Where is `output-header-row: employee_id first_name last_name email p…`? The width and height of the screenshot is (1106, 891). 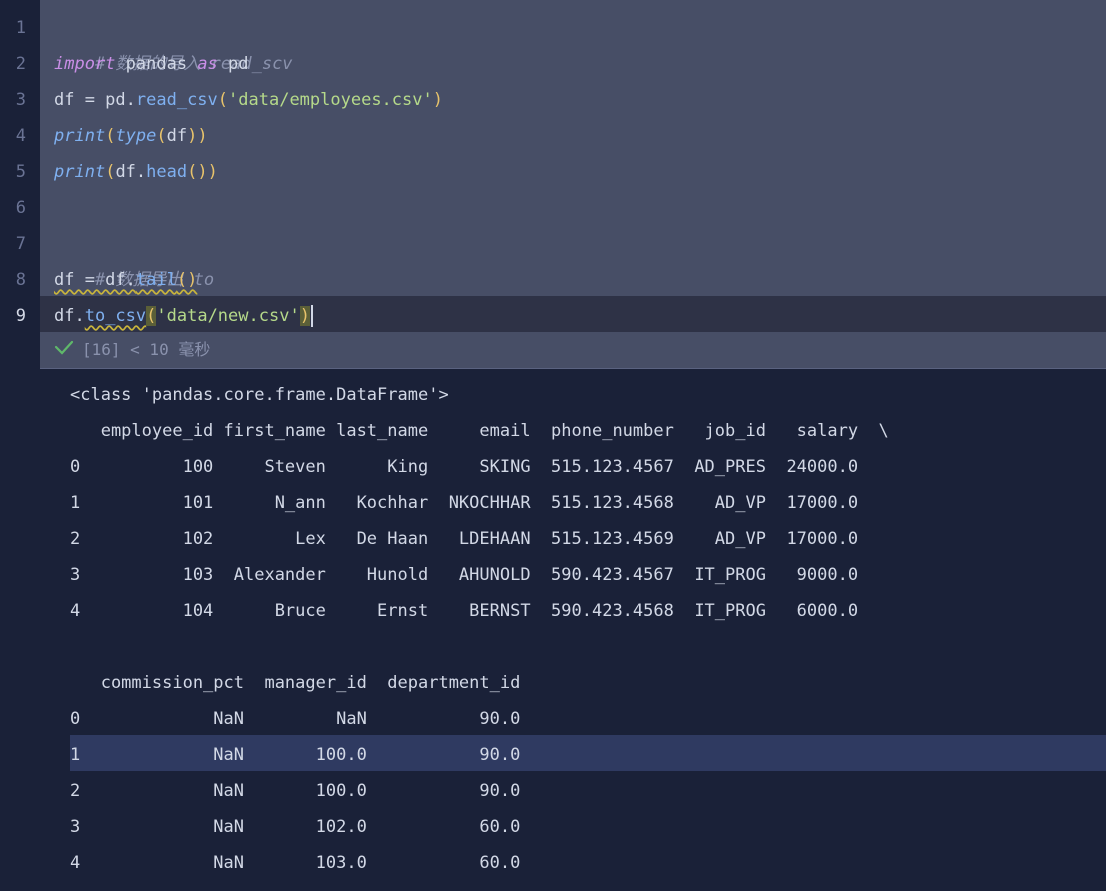 output-header-row: employee_id first_name last_name email p… is located at coordinates (479, 431).